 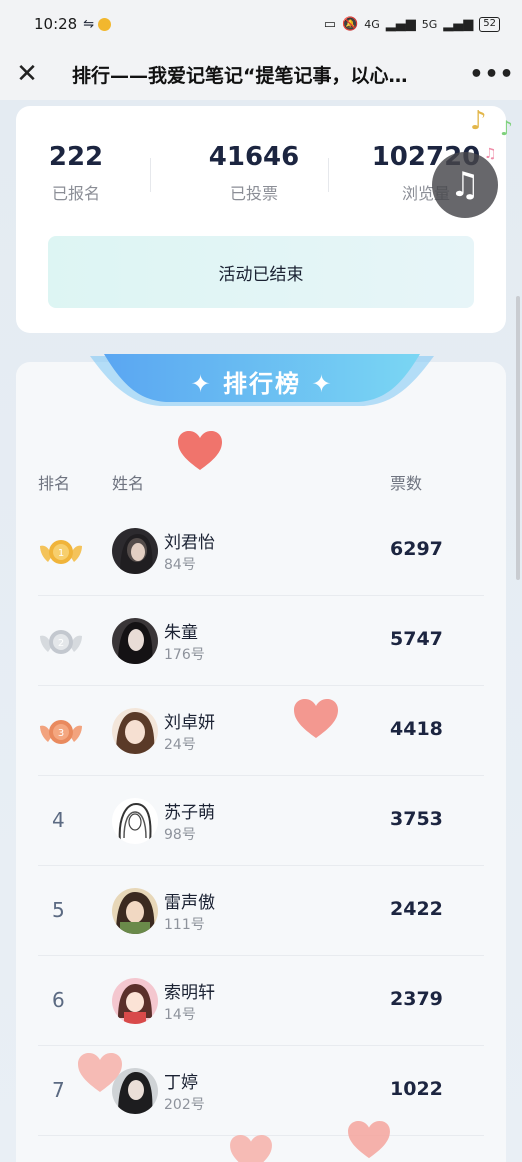 What do you see at coordinates (27, 74) in the screenshot?
I see `close-icon: ✕` at bounding box center [27, 74].